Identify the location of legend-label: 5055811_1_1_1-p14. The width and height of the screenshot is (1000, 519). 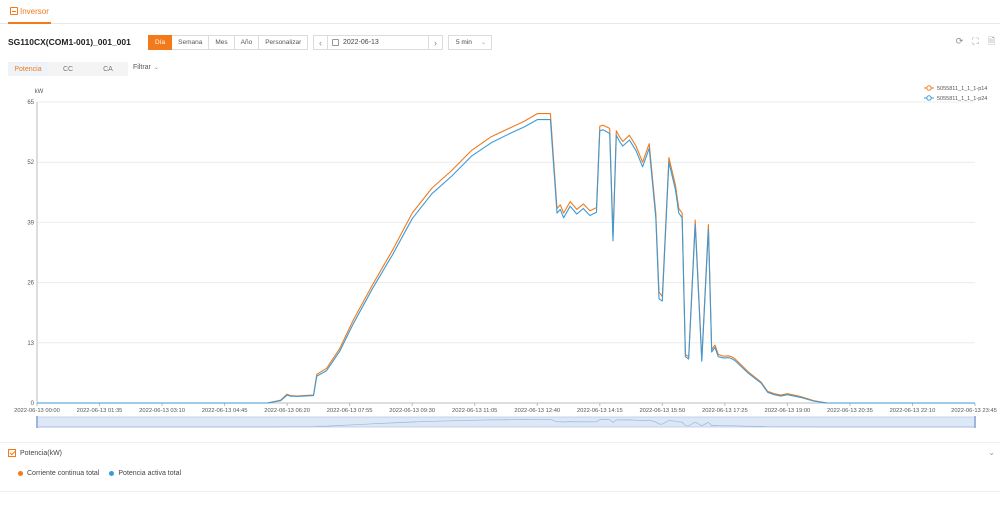
(962, 89).